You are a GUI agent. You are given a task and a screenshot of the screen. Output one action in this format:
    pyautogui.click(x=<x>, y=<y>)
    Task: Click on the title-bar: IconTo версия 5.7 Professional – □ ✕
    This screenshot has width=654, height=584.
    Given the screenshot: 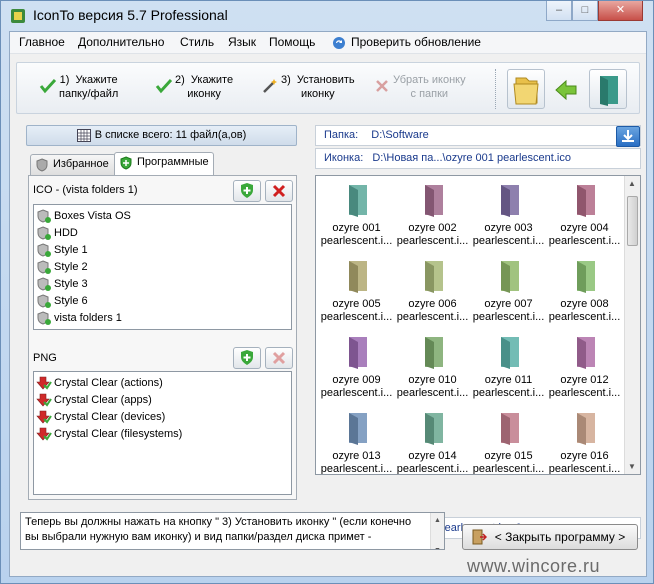 What is the action you would take?
    pyautogui.click(x=327, y=16)
    